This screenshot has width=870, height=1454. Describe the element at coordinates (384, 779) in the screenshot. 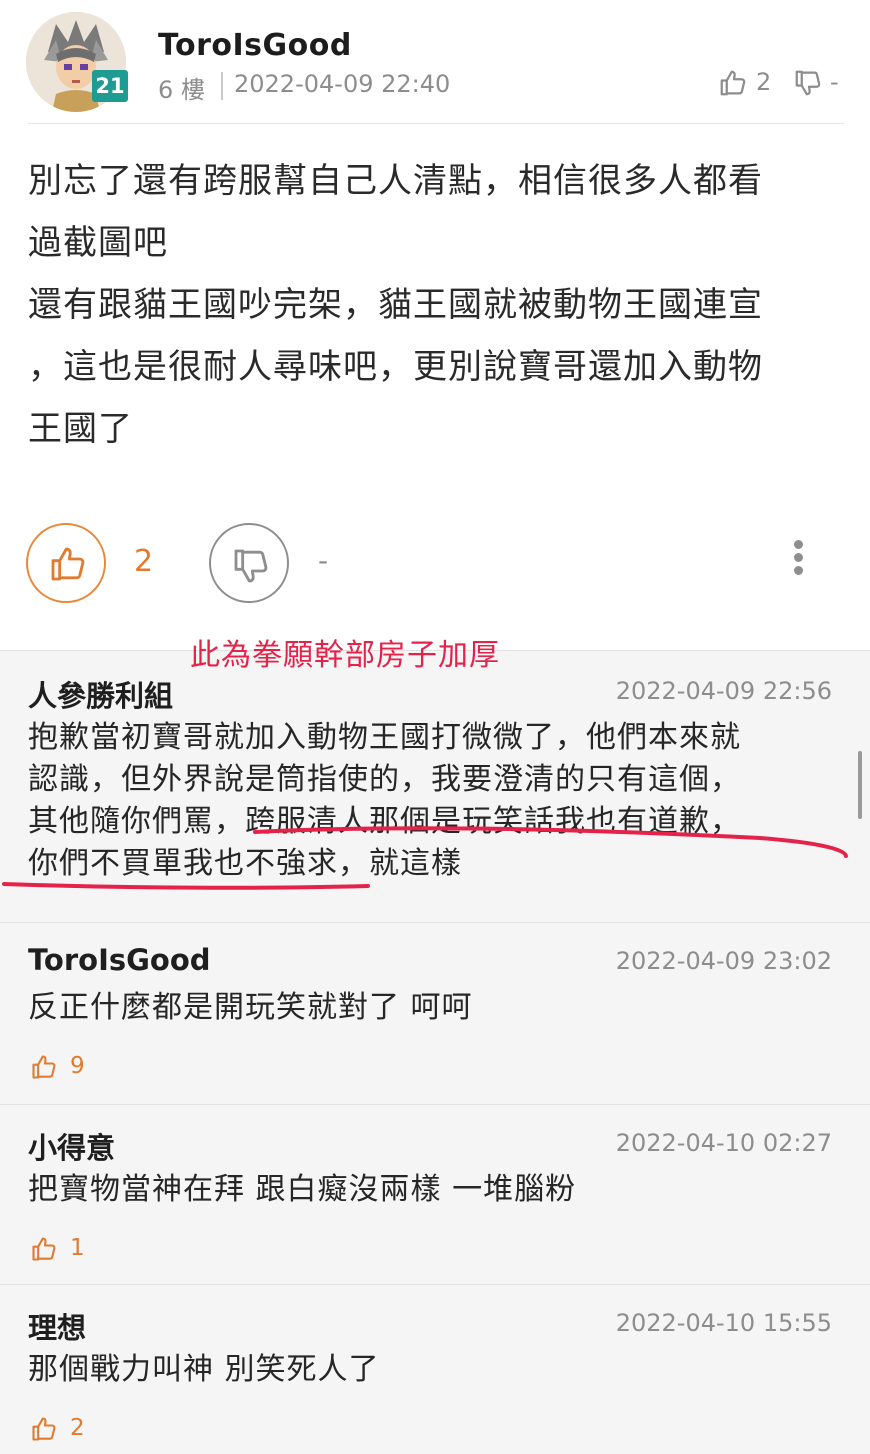

I see `comment-text-line: 認識，但外界說是筒指使的，我要澄清的只有這個，` at that location.